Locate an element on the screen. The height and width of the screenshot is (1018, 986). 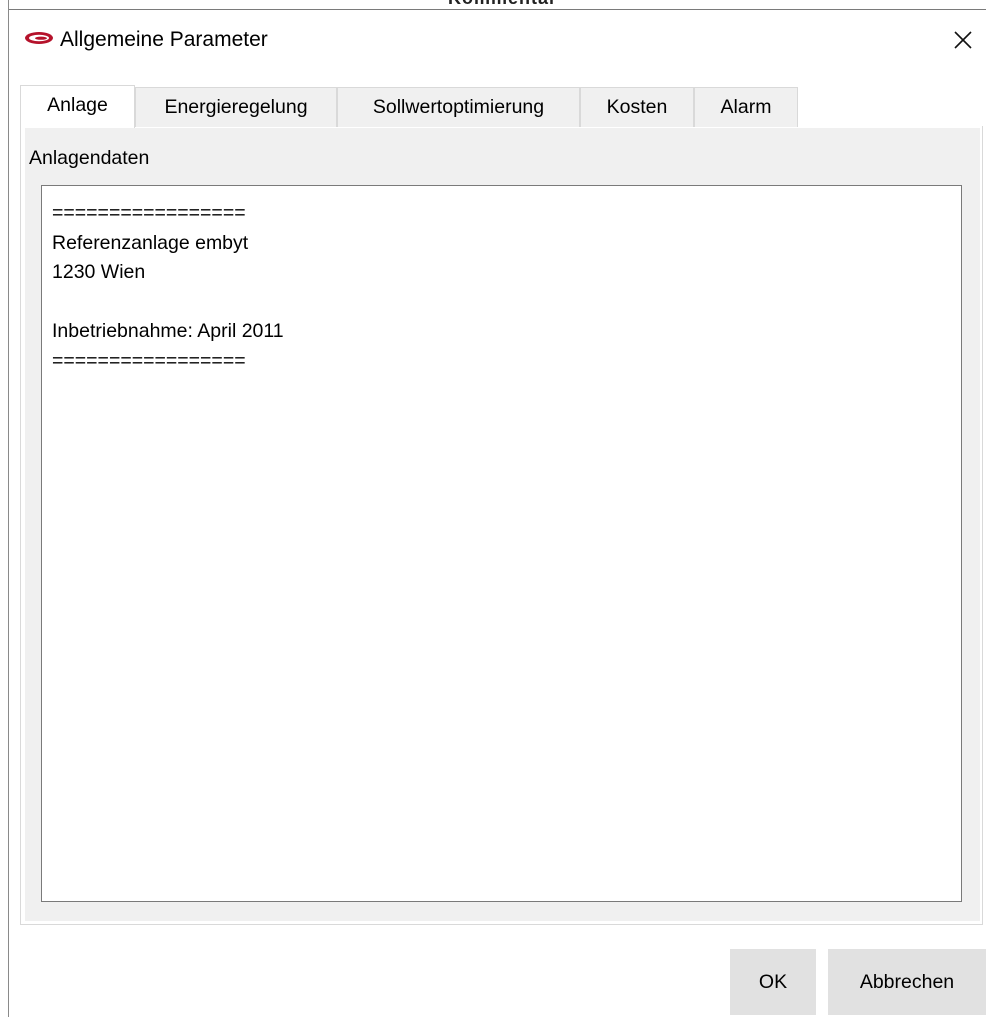
dialog-footer: OK Abbrechen is located at coordinates (497, 972).